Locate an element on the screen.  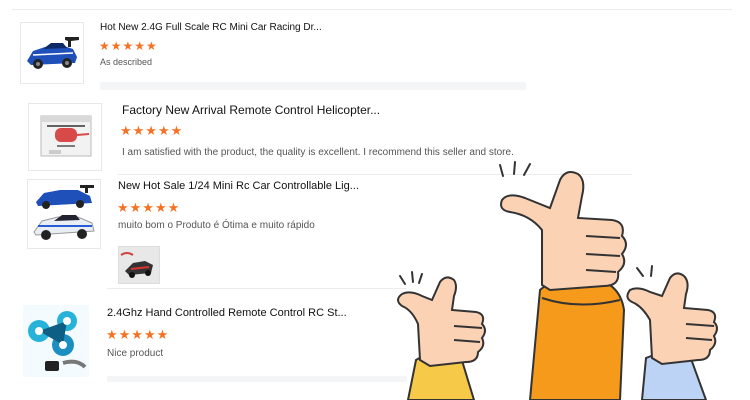
rc-car-blue-icon is located at coordinates (53, 53).